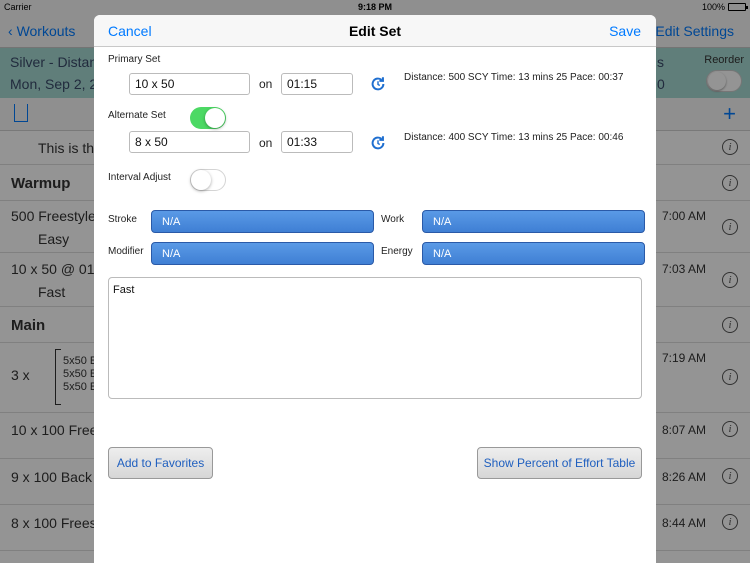 This screenshot has width=750, height=563. What do you see at coordinates (160, 463) in the screenshot?
I see `add-to-favorites-button: Add to Favorites` at bounding box center [160, 463].